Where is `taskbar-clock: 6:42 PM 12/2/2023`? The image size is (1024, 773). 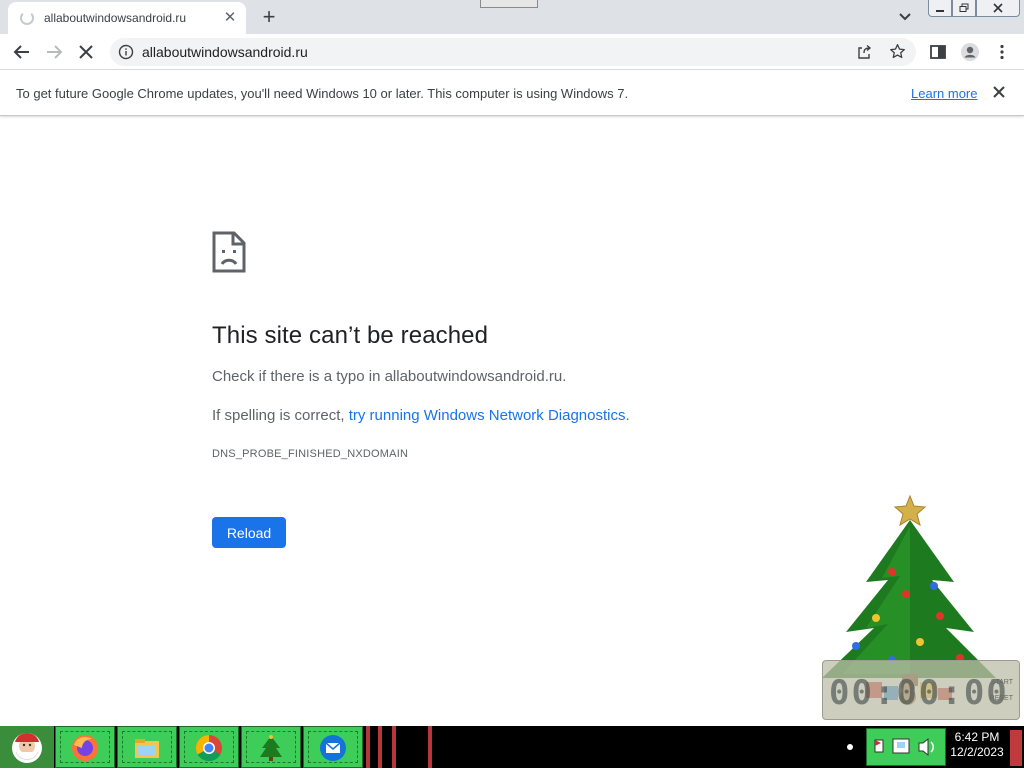
taskbar-clock: 6:42 PM 12/2/2023 is located at coordinates (977, 745).